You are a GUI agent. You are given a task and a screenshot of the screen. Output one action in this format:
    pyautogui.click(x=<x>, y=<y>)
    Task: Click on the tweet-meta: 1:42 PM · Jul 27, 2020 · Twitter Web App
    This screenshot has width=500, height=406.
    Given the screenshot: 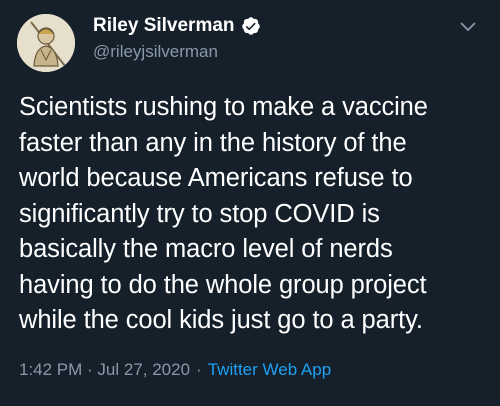 What is the action you would take?
    pyautogui.click(x=175, y=370)
    